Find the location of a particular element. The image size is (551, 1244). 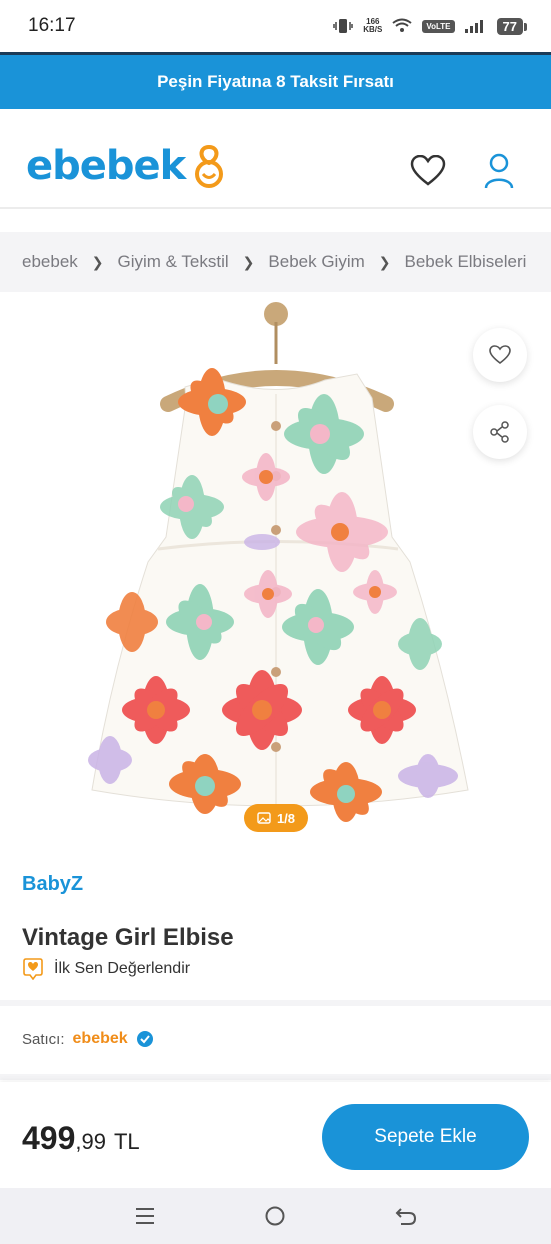

user-icon is located at coordinates (499, 171).